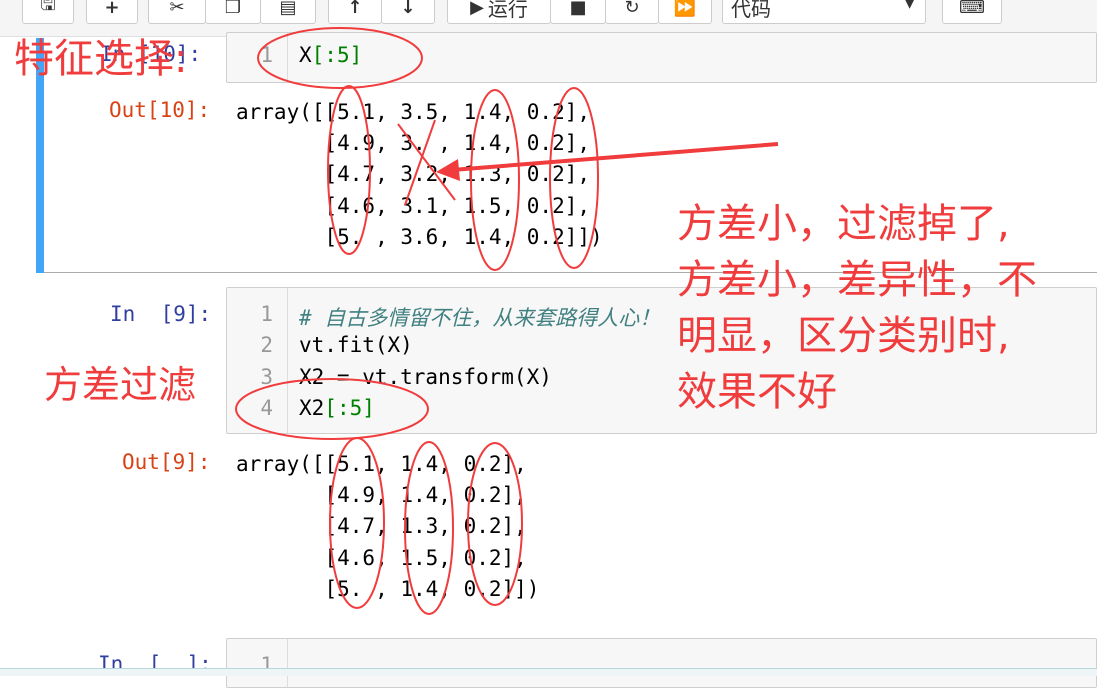 The image size is (1097, 688). What do you see at coordinates (857, 308) in the screenshot?
I see `annotation-note: 方差小，过滤掉了, 方差小，差异性，不 明显，区分类别时, 效果不好` at bounding box center [857, 308].